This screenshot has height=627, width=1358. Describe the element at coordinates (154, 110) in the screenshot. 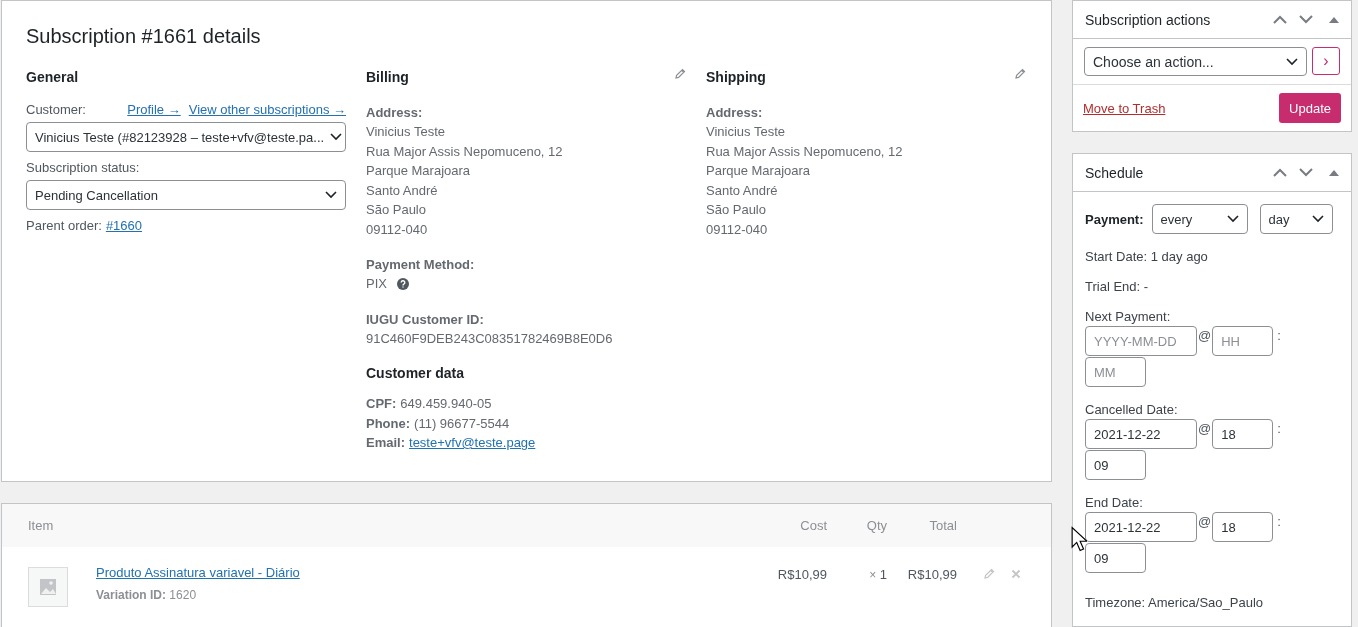

I see `customer-link: Profile →` at that location.